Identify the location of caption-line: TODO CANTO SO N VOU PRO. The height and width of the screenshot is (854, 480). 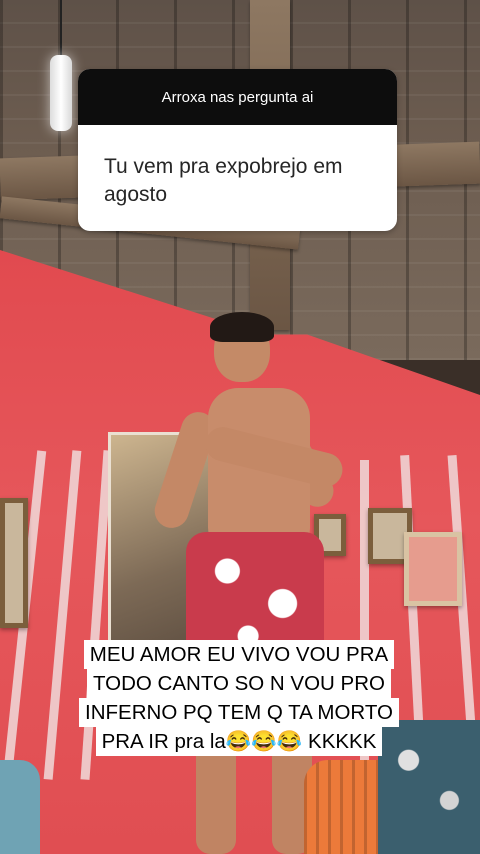
(239, 683).